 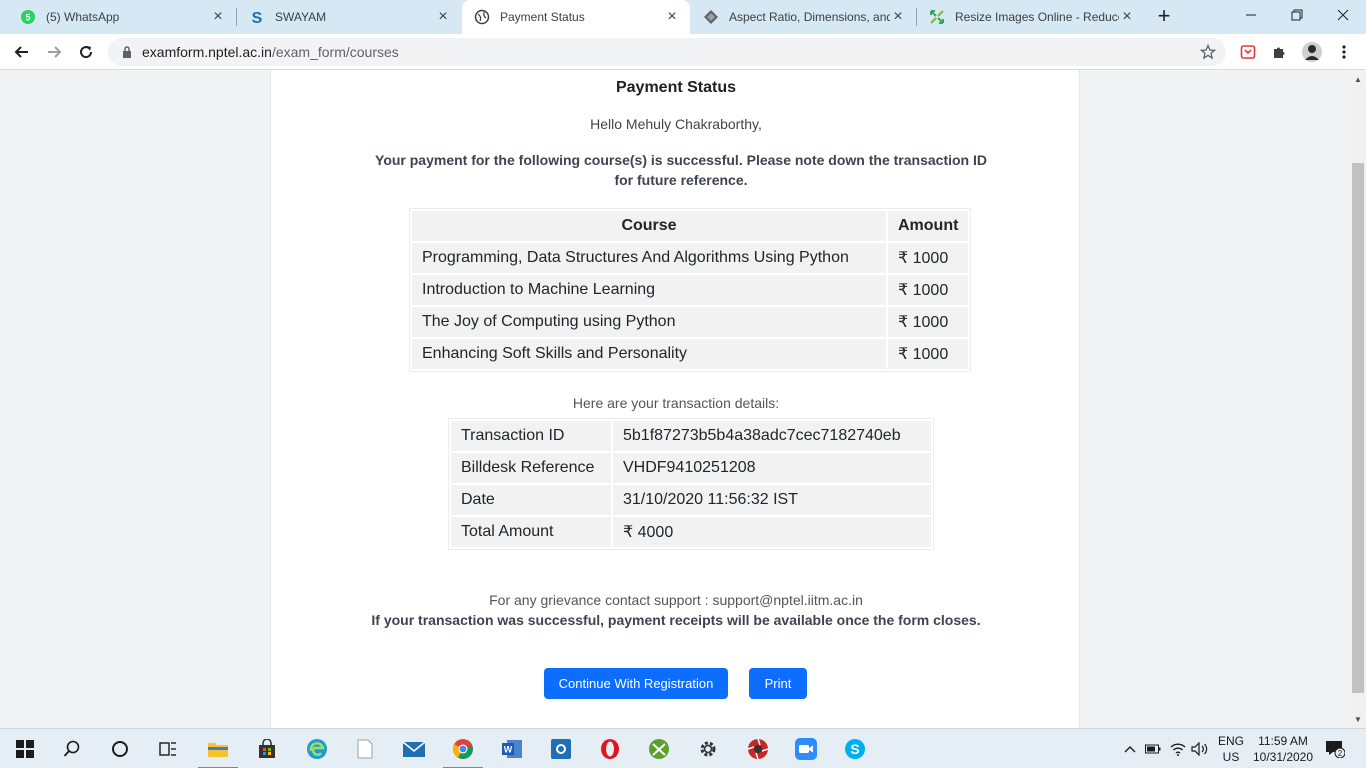 What do you see at coordinates (803, 17) in the screenshot?
I see `tab-aspect-ratio: Aspect Ratio, Dimensions, and ×` at bounding box center [803, 17].